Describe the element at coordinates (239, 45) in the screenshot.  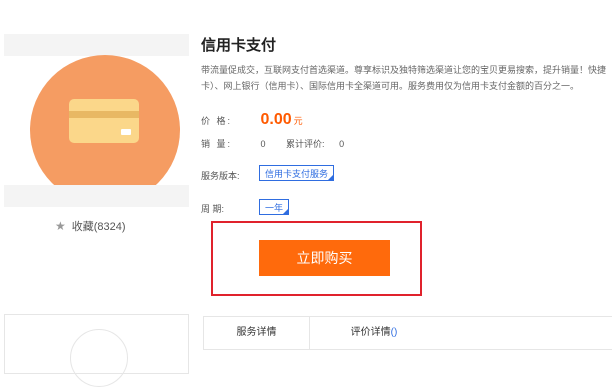
I see `page-title: 信用卡支付` at that location.